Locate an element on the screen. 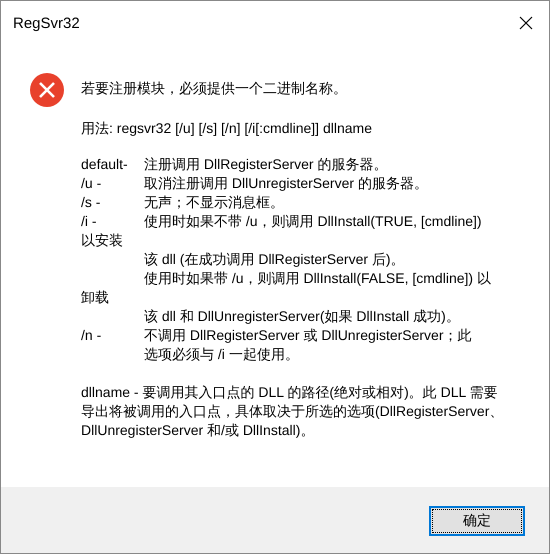 The height and width of the screenshot is (554, 550). option-description: 该 dll 和 DllUnregisterServer(如果 DllInstall 成功)。 is located at coordinates (302, 316).